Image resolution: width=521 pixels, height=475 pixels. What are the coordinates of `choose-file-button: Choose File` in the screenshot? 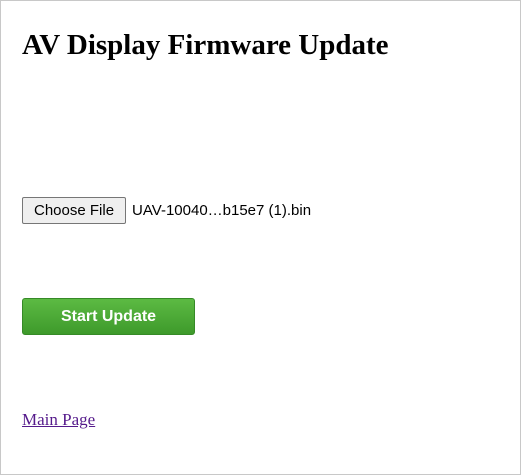 It's located at (74, 210).